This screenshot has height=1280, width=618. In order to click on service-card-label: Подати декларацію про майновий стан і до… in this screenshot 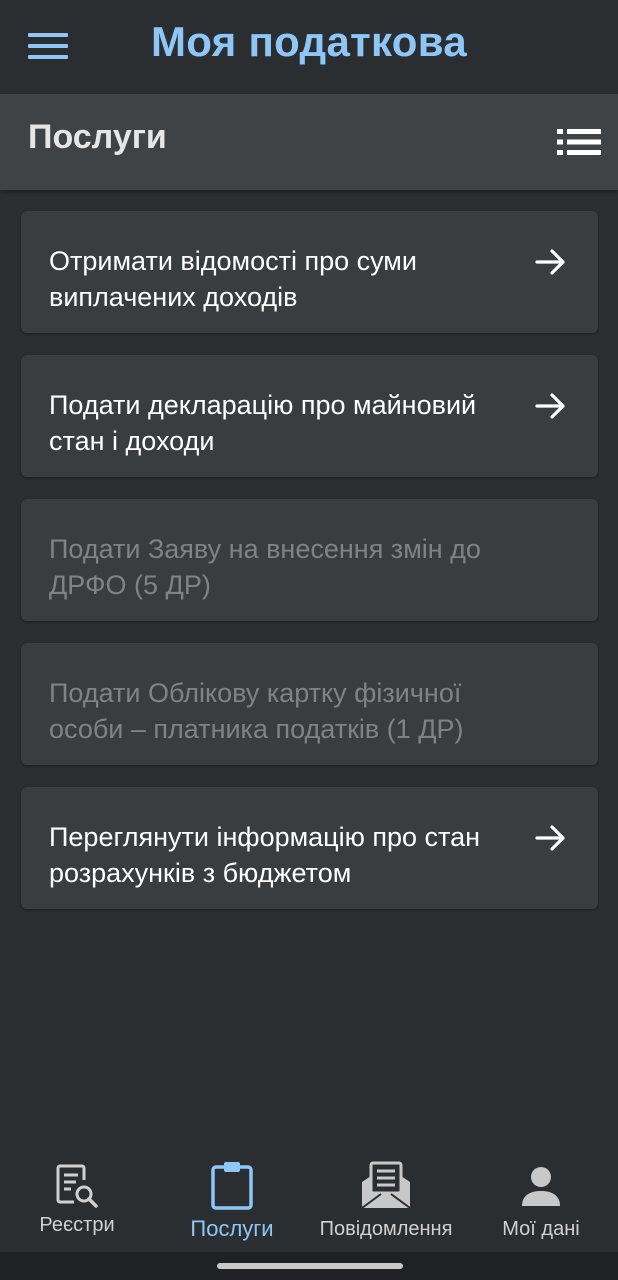, I will do `click(263, 423)`.